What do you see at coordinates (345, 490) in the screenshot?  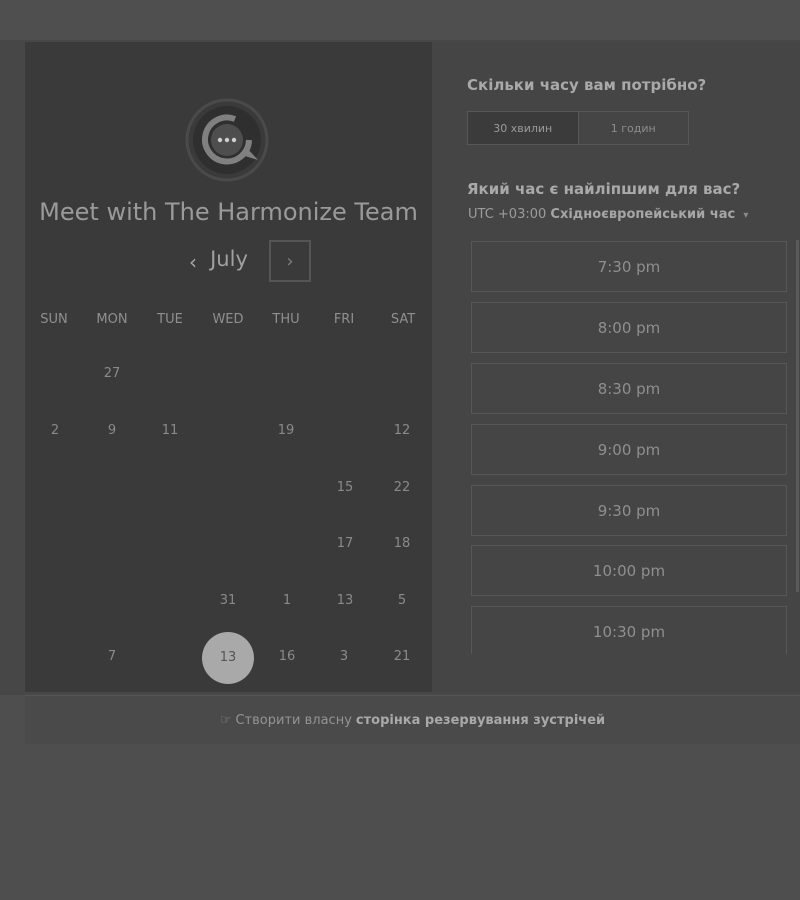 I see `calendar-day: 15` at bounding box center [345, 490].